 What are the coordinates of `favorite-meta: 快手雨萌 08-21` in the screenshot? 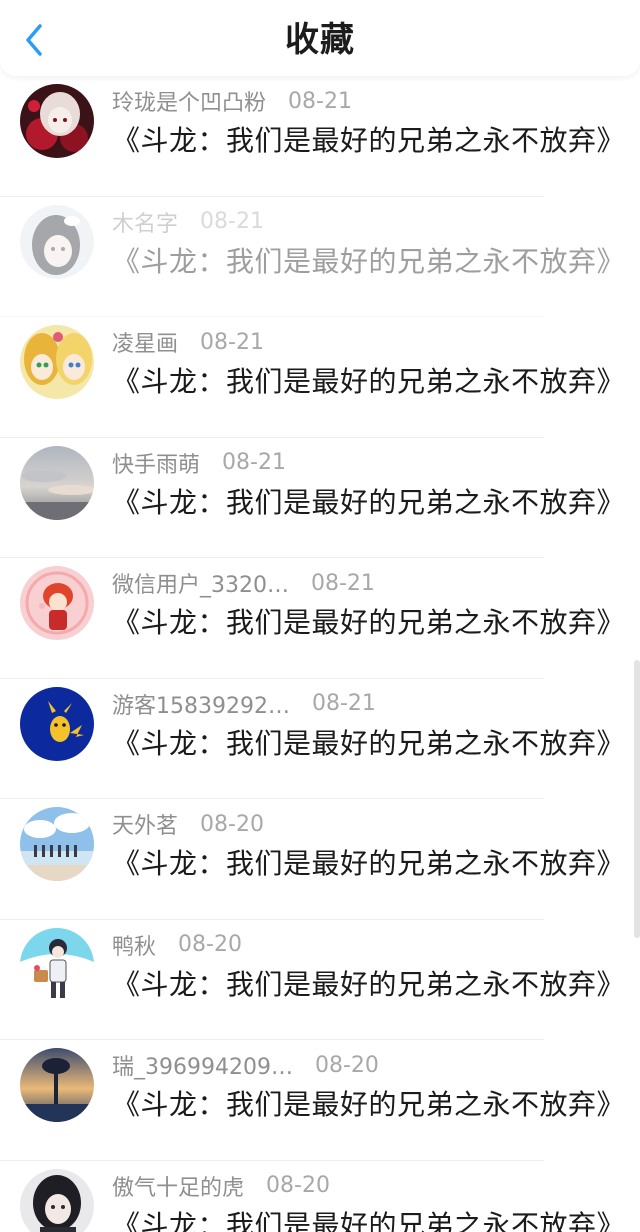 It's located at (199, 463).